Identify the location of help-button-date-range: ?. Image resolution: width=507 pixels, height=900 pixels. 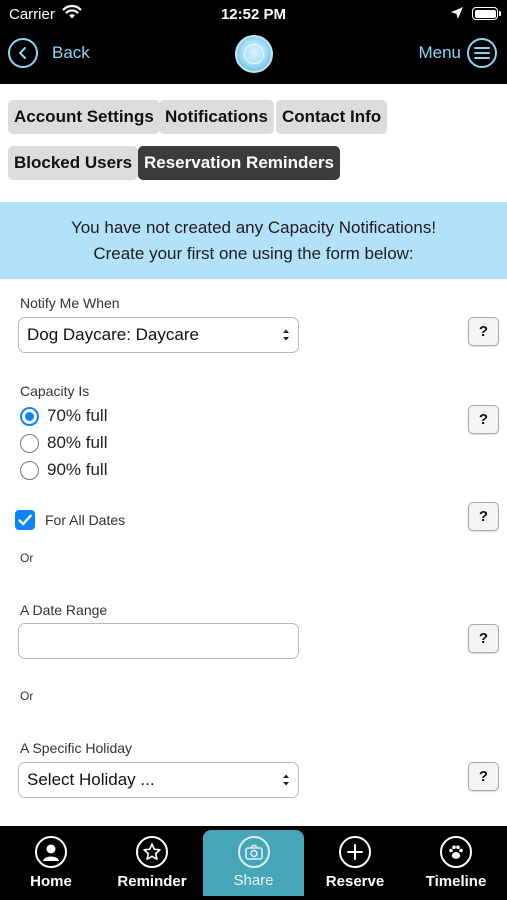
(483, 638).